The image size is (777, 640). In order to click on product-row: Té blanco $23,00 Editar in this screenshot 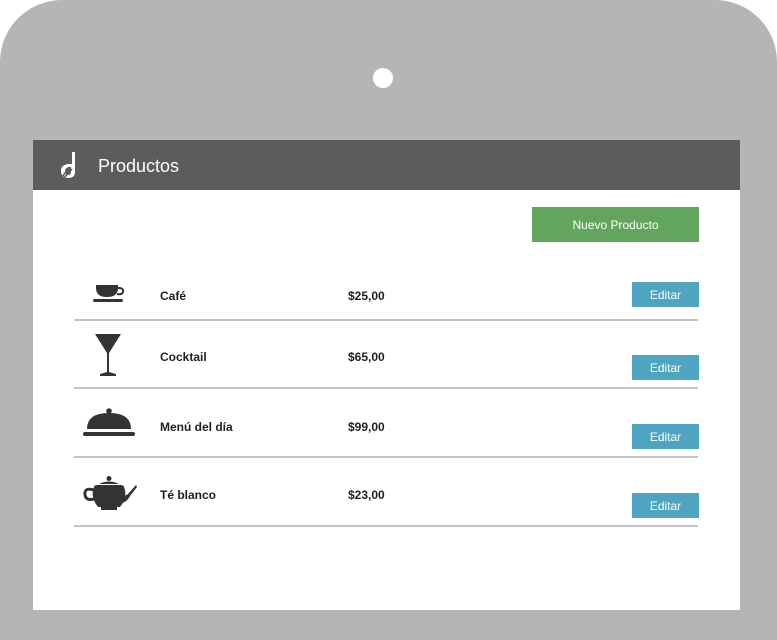, I will do `click(386, 492)`.